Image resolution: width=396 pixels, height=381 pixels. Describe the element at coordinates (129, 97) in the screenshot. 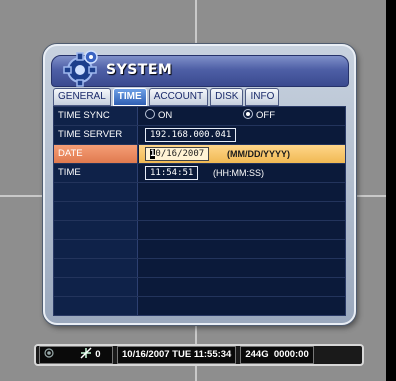

I see `tab-time: TIME` at that location.